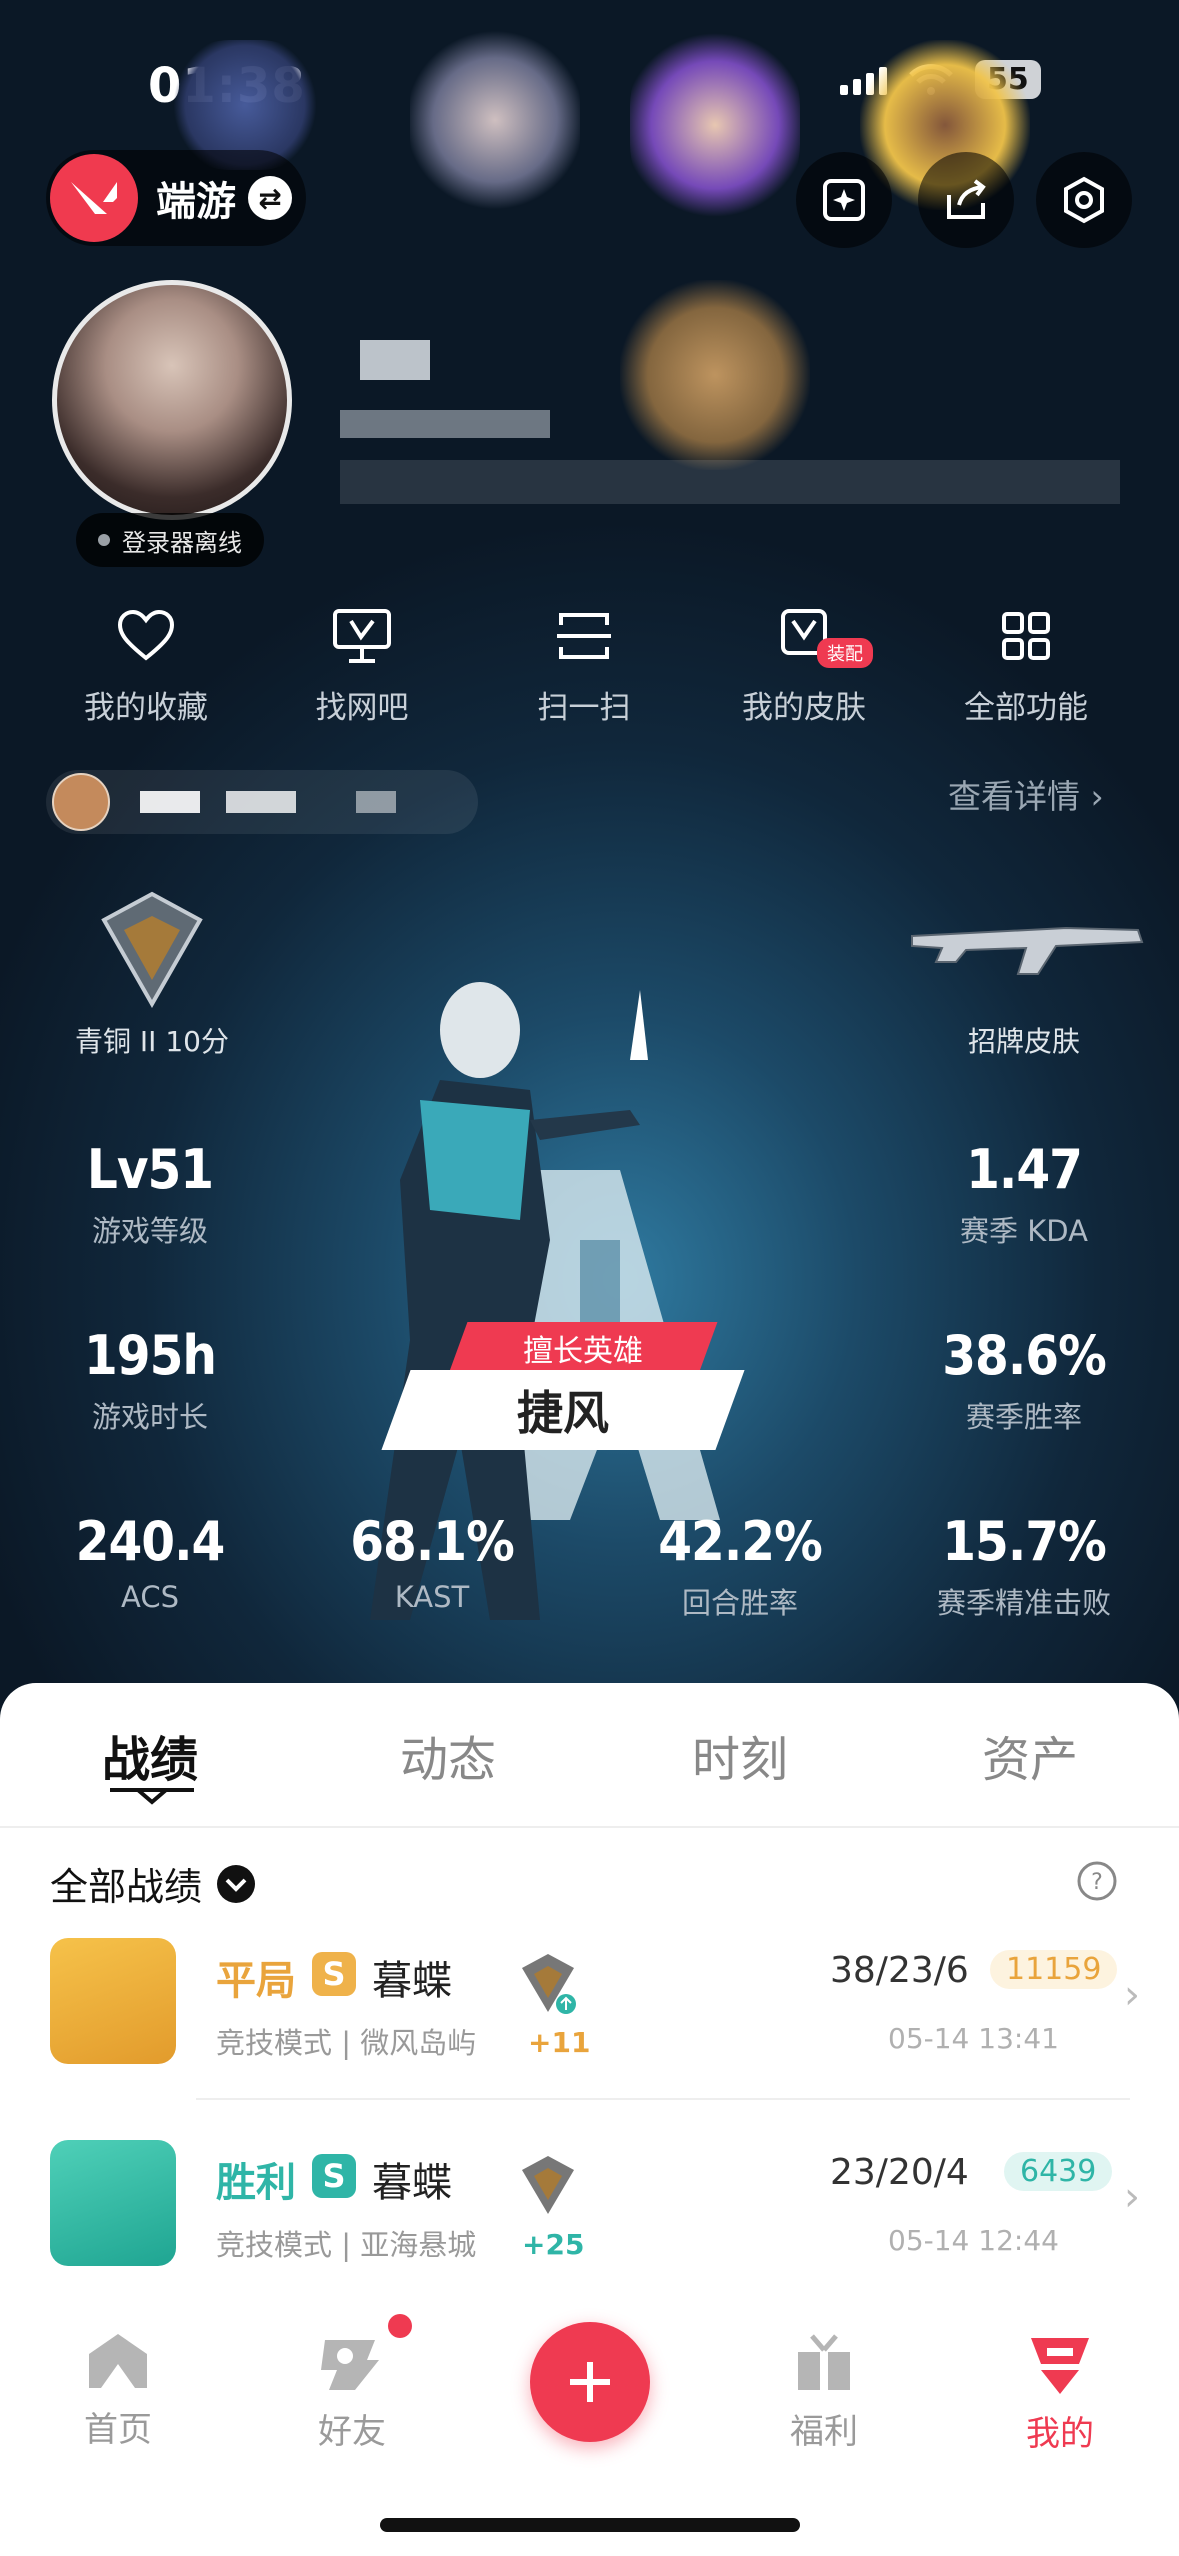 The width and height of the screenshot is (1179, 2556). What do you see at coordinates (845, 653) in the screenshot?
I see `skin-badge: 装配` at bounding box center [845, 653].